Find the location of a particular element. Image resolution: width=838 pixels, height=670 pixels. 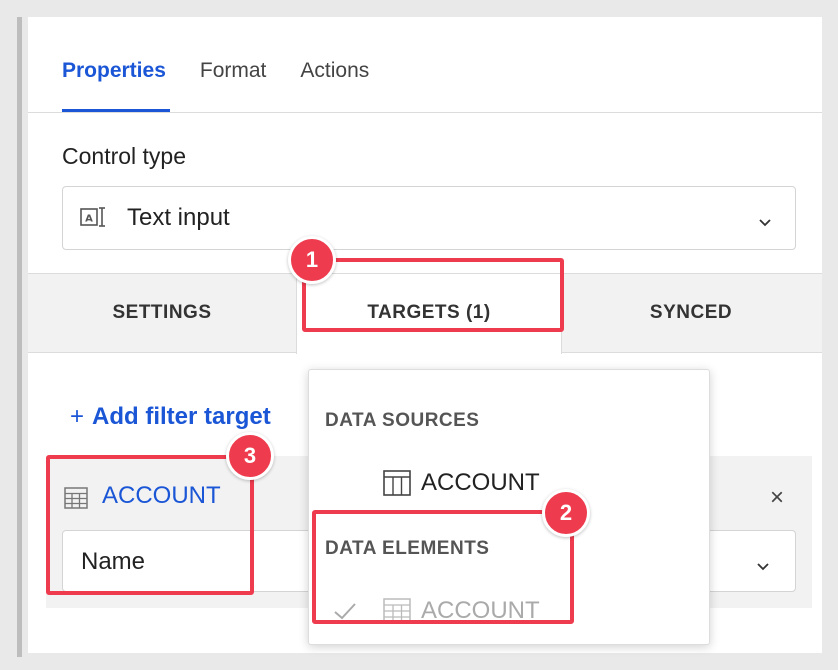

panel-tabs: Properties Format Actions is located at coordinates (232, 84).